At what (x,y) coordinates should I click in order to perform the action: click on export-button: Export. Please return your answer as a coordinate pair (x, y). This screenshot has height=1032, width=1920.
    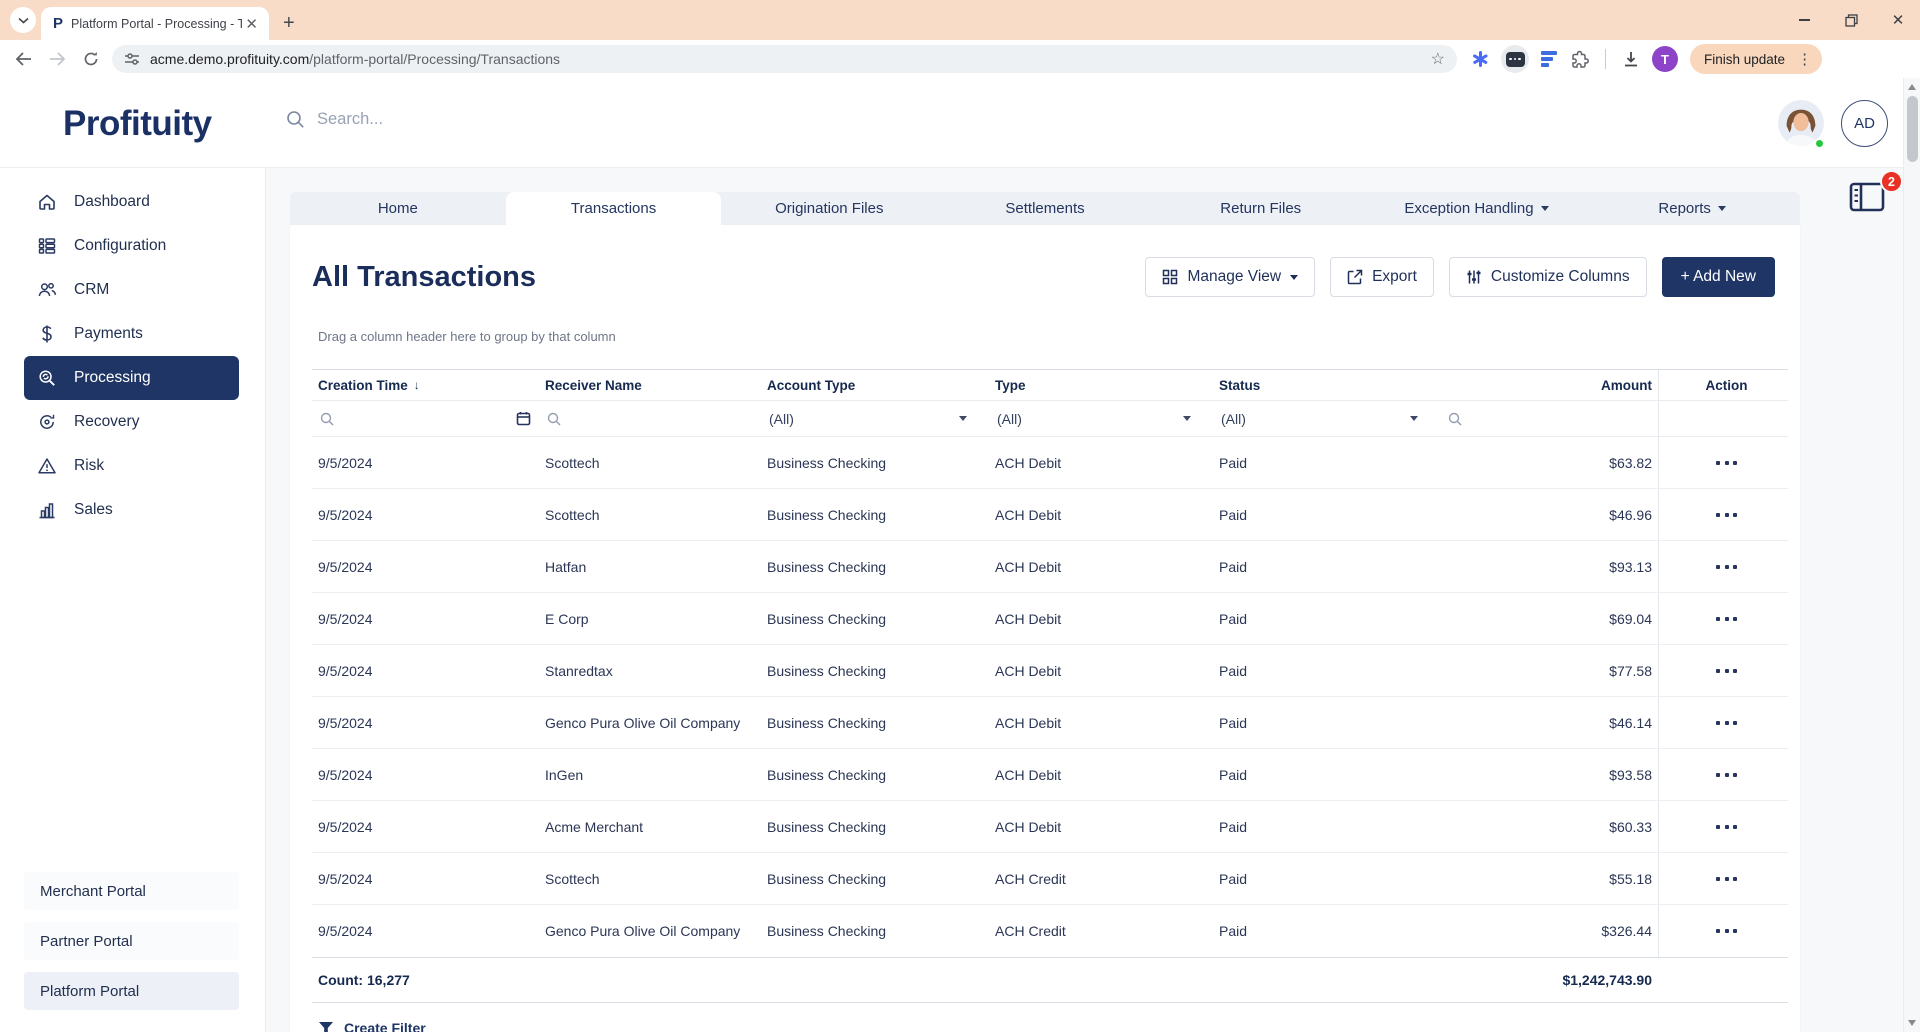
    Looking at the image, I should click on (1382, 277).